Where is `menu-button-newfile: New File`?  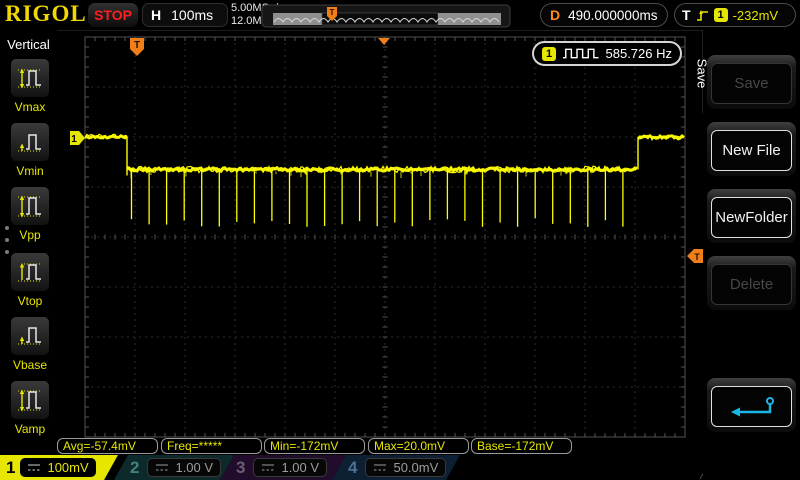
menu-button-newfile: New File is located at coordinates (751, 149).